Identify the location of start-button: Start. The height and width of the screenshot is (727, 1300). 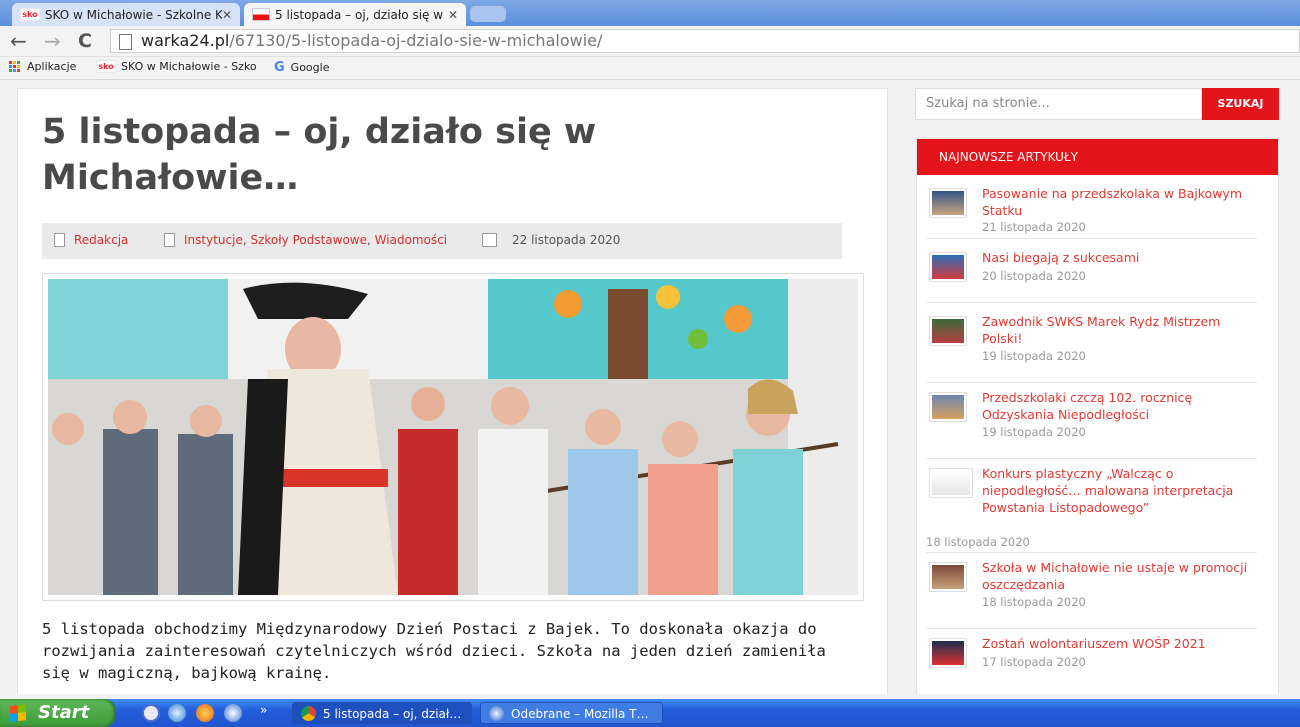
(58, 713).